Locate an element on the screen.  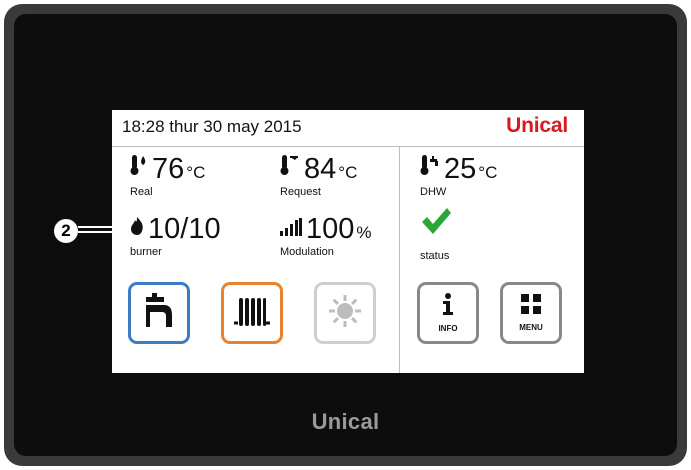
real-temp-unit: °C is located at coordinates (196, 172).